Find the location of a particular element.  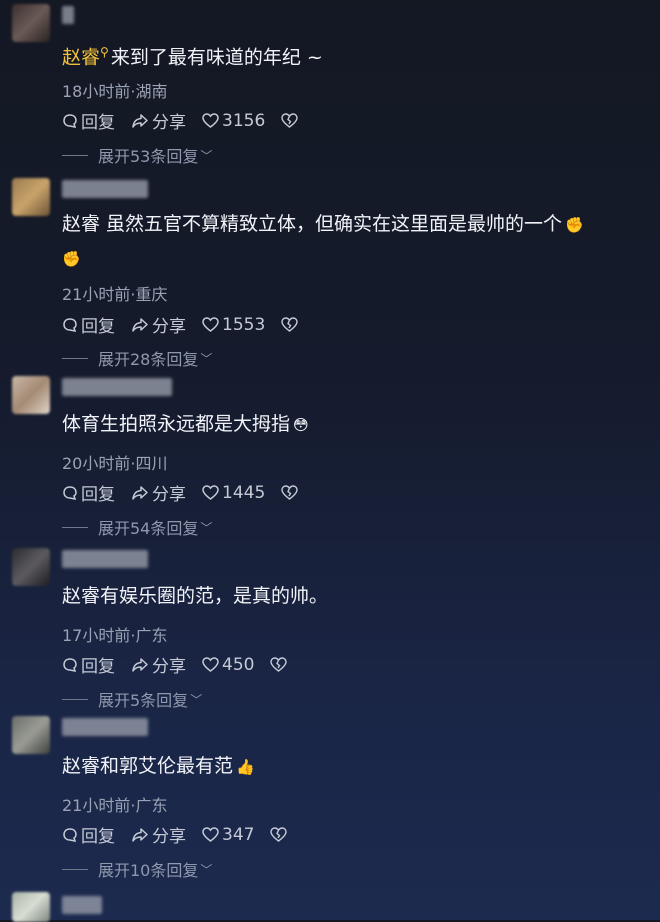

like-button: 1553 is located at coordinates (233, 325).